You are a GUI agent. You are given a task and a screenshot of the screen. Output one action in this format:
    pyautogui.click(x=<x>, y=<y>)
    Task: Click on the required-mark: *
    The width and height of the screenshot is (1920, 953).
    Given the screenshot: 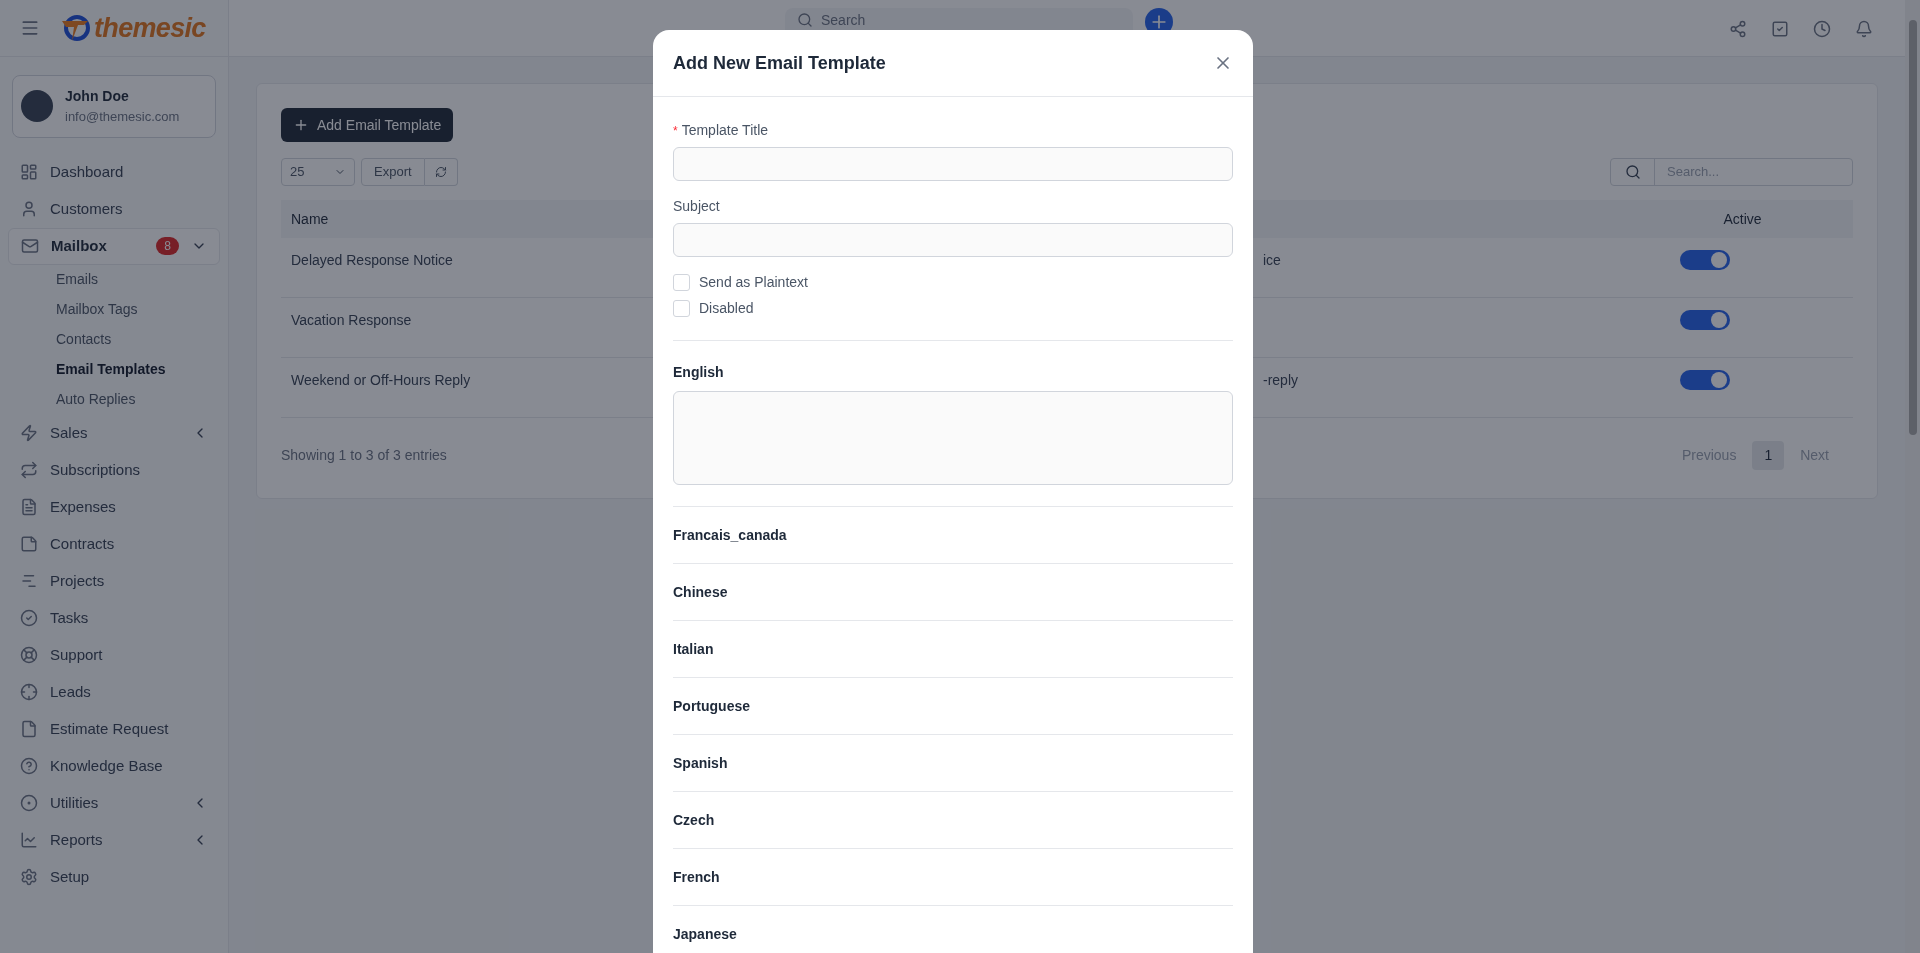 What is the action you would take?
    pyautogui.click(x=675, y=131)
    